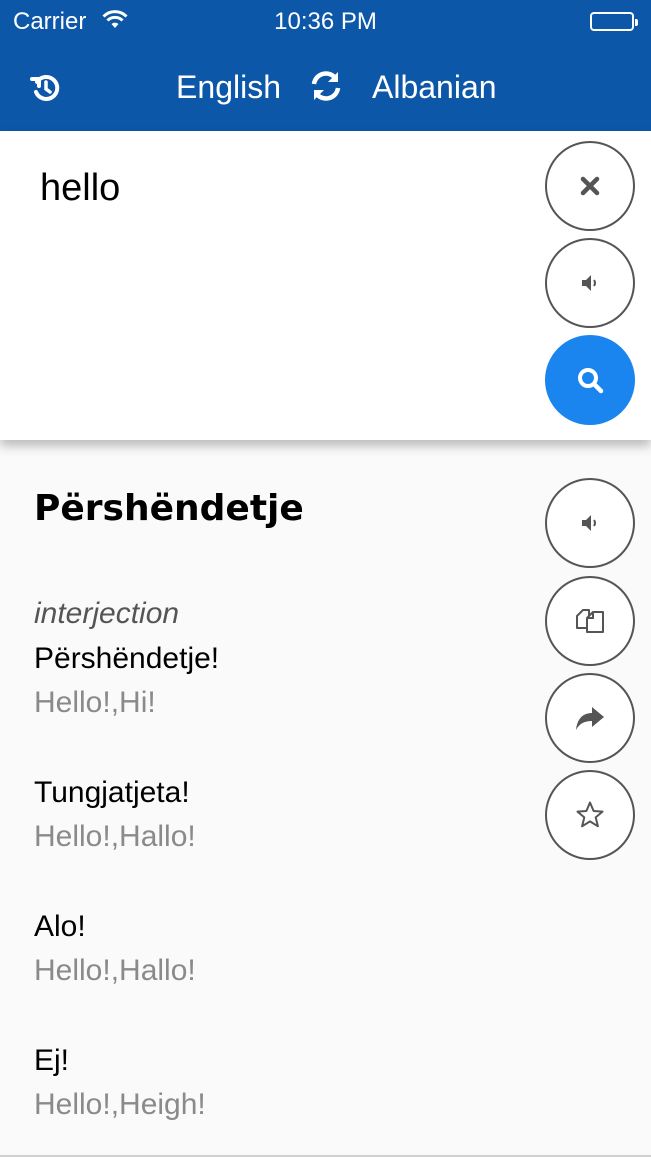  I want to click on copy-button, so click(590, 621).